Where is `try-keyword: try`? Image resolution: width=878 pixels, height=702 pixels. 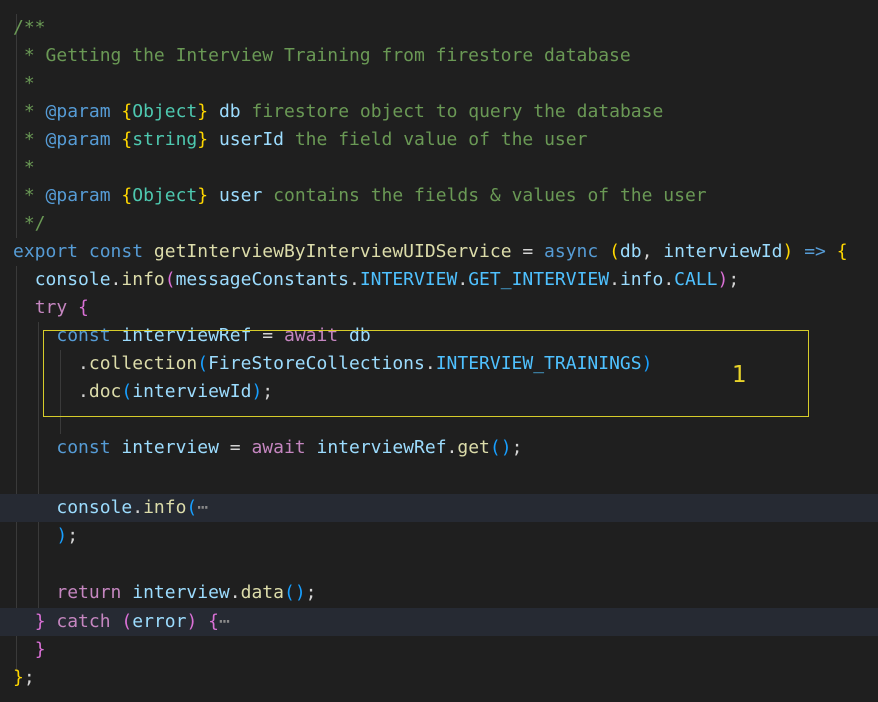
try-keyword: try is located at coordinates (51, 307).